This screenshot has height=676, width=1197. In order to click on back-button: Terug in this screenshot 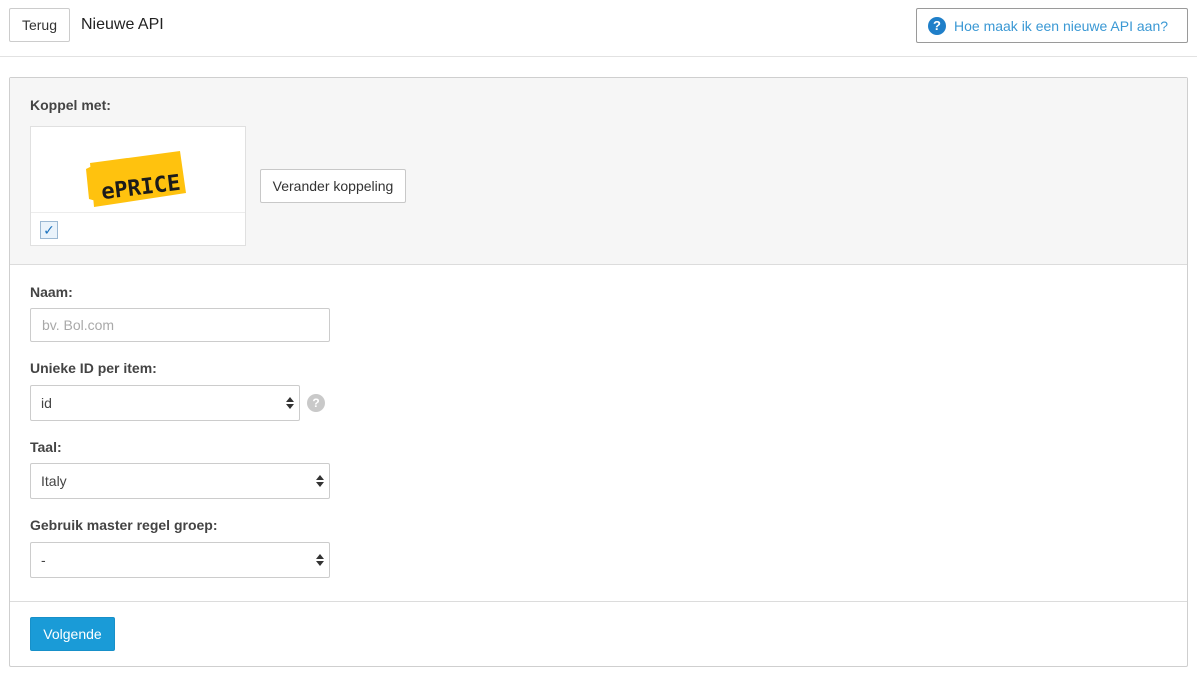, I will do `click(39, 25)`.